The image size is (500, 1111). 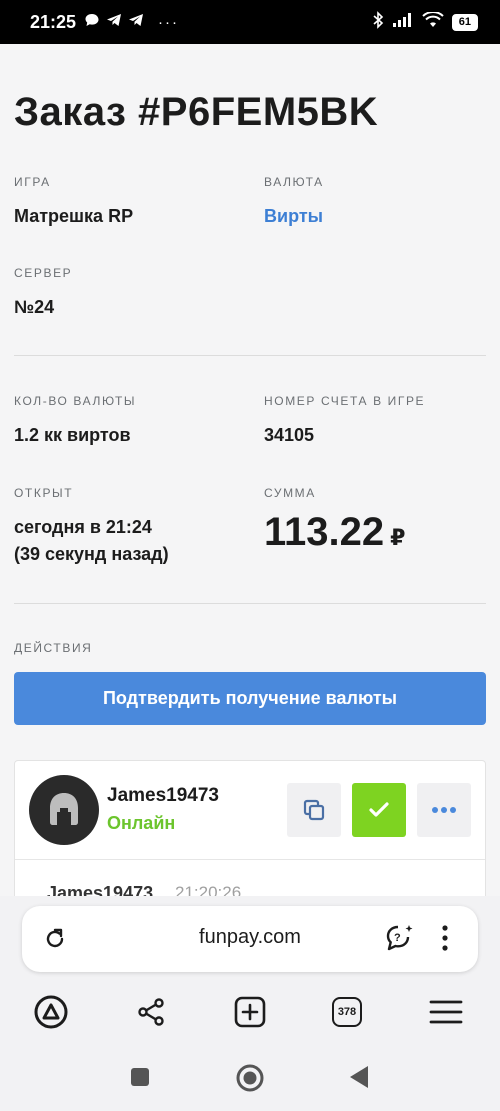 What do you see at coordinates (140, 1077) in the screenshot?
I see `square-icon` at bounding box center [140, 1077].